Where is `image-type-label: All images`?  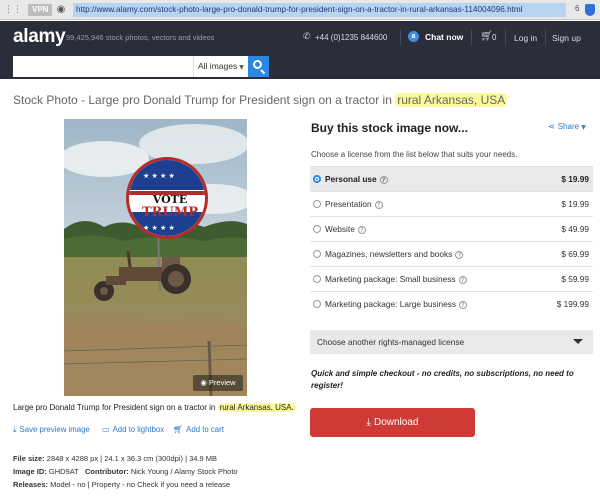 image-type-label: All images is located at coordinates (218, 66).